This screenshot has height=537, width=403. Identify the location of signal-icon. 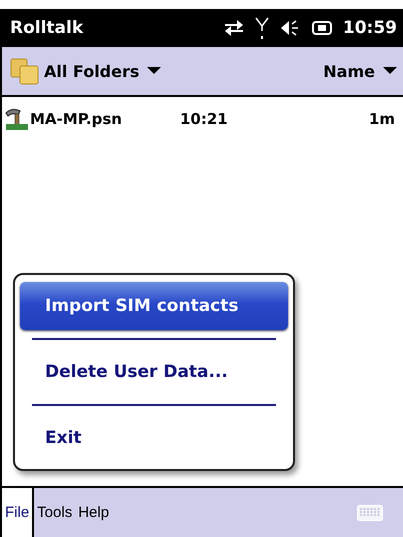
(261, 28).